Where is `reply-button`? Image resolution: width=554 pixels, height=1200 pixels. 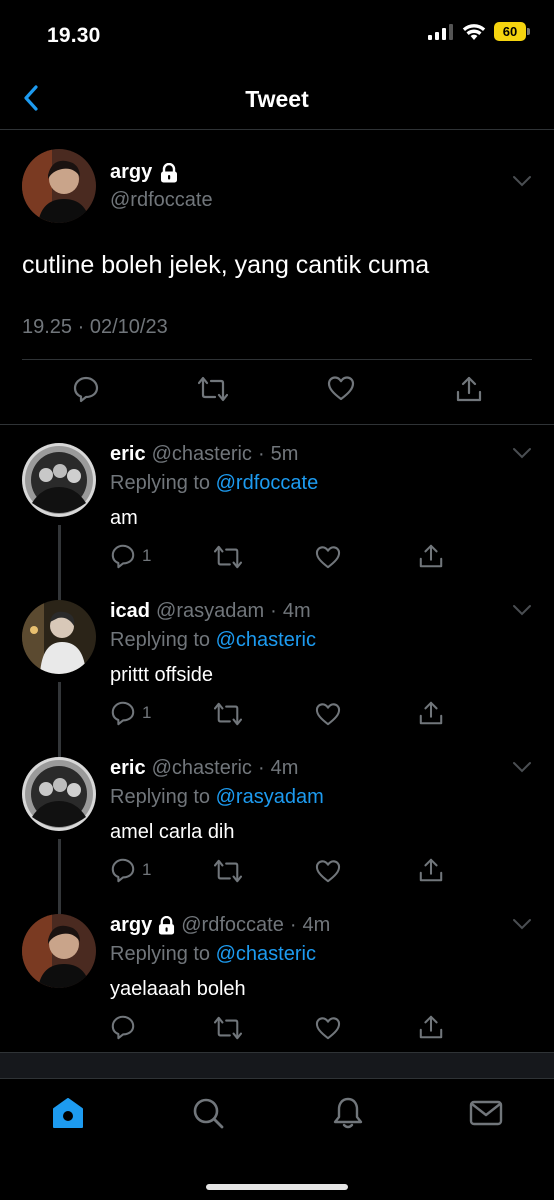
reply-button is located at coordinates (126, 1027).